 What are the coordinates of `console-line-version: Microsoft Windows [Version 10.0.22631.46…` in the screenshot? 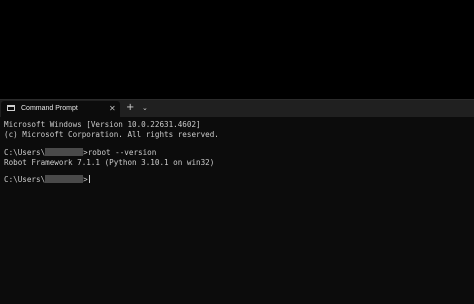 It's located at (102, 124).